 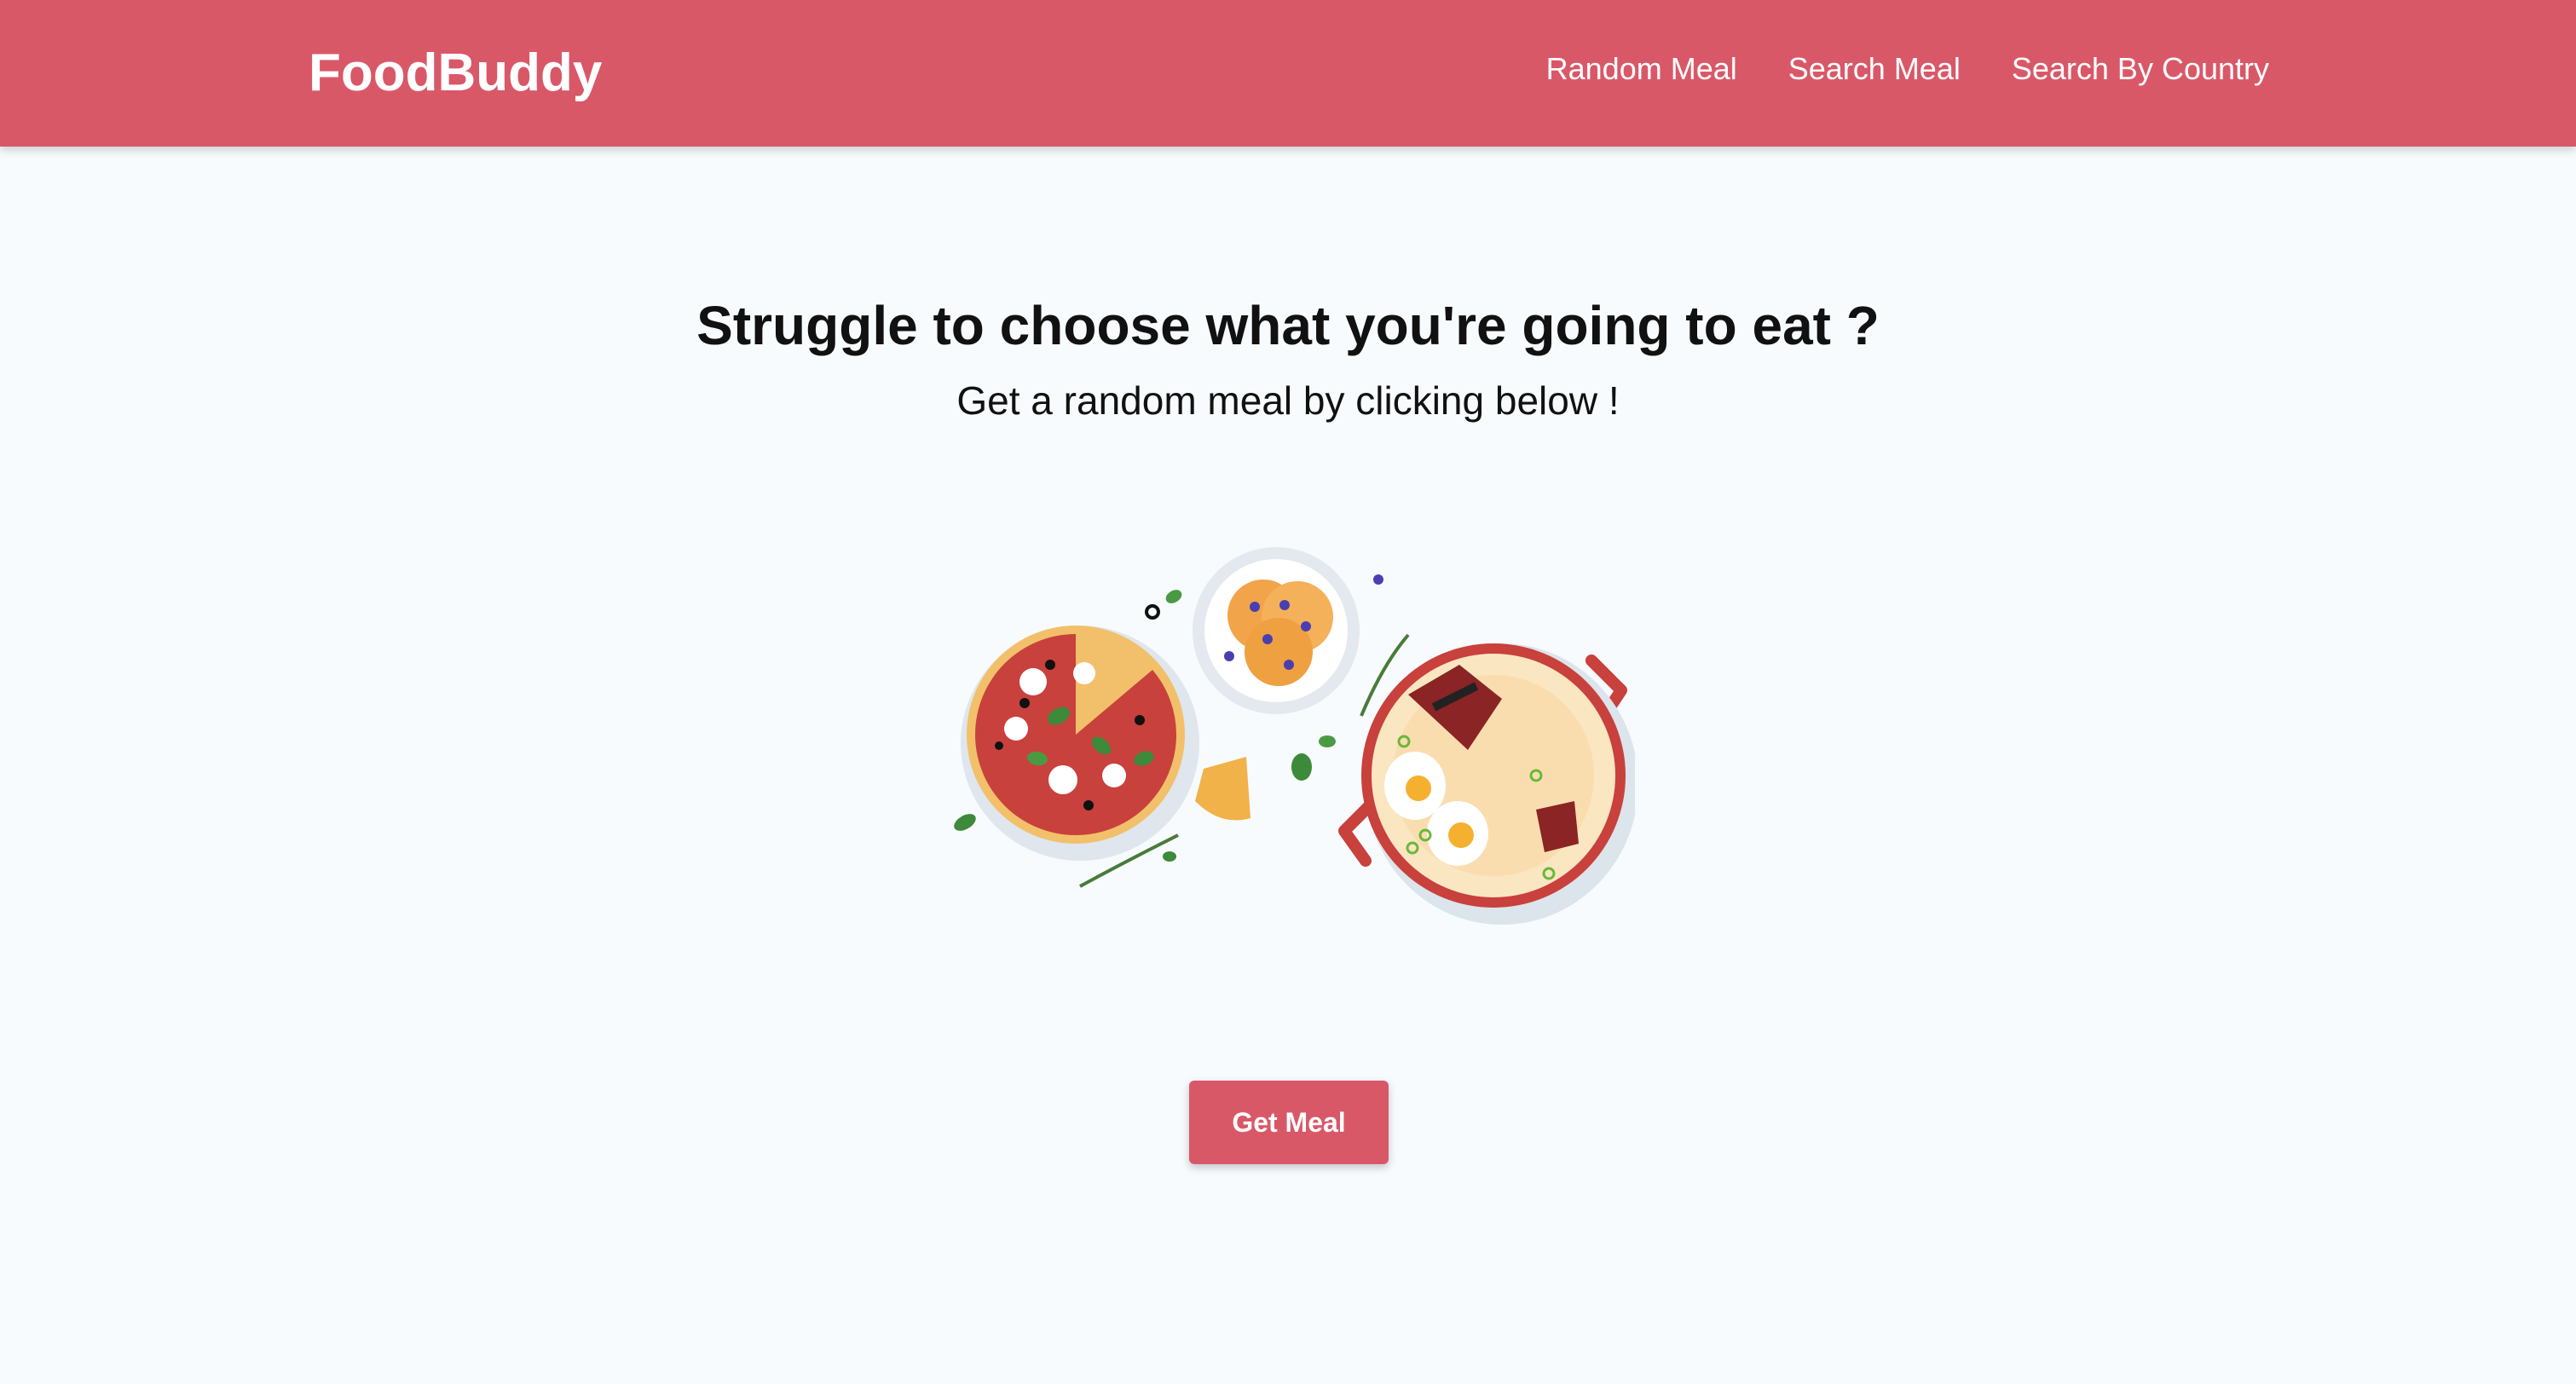 What do you see at coordinates (1080, 743) in the screenshot?
I see `pizza-icon` at bounding box center [1080, 743].